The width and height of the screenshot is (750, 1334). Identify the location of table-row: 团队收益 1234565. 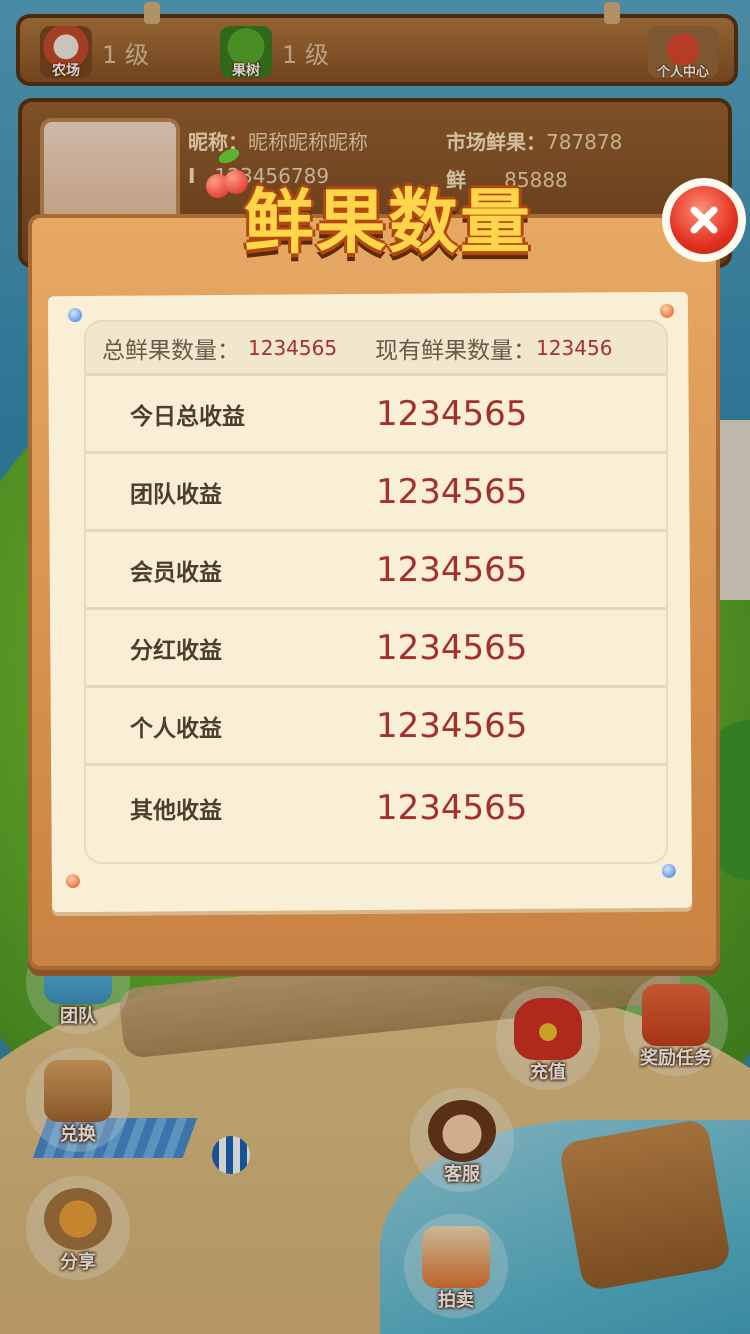
(376, 493).